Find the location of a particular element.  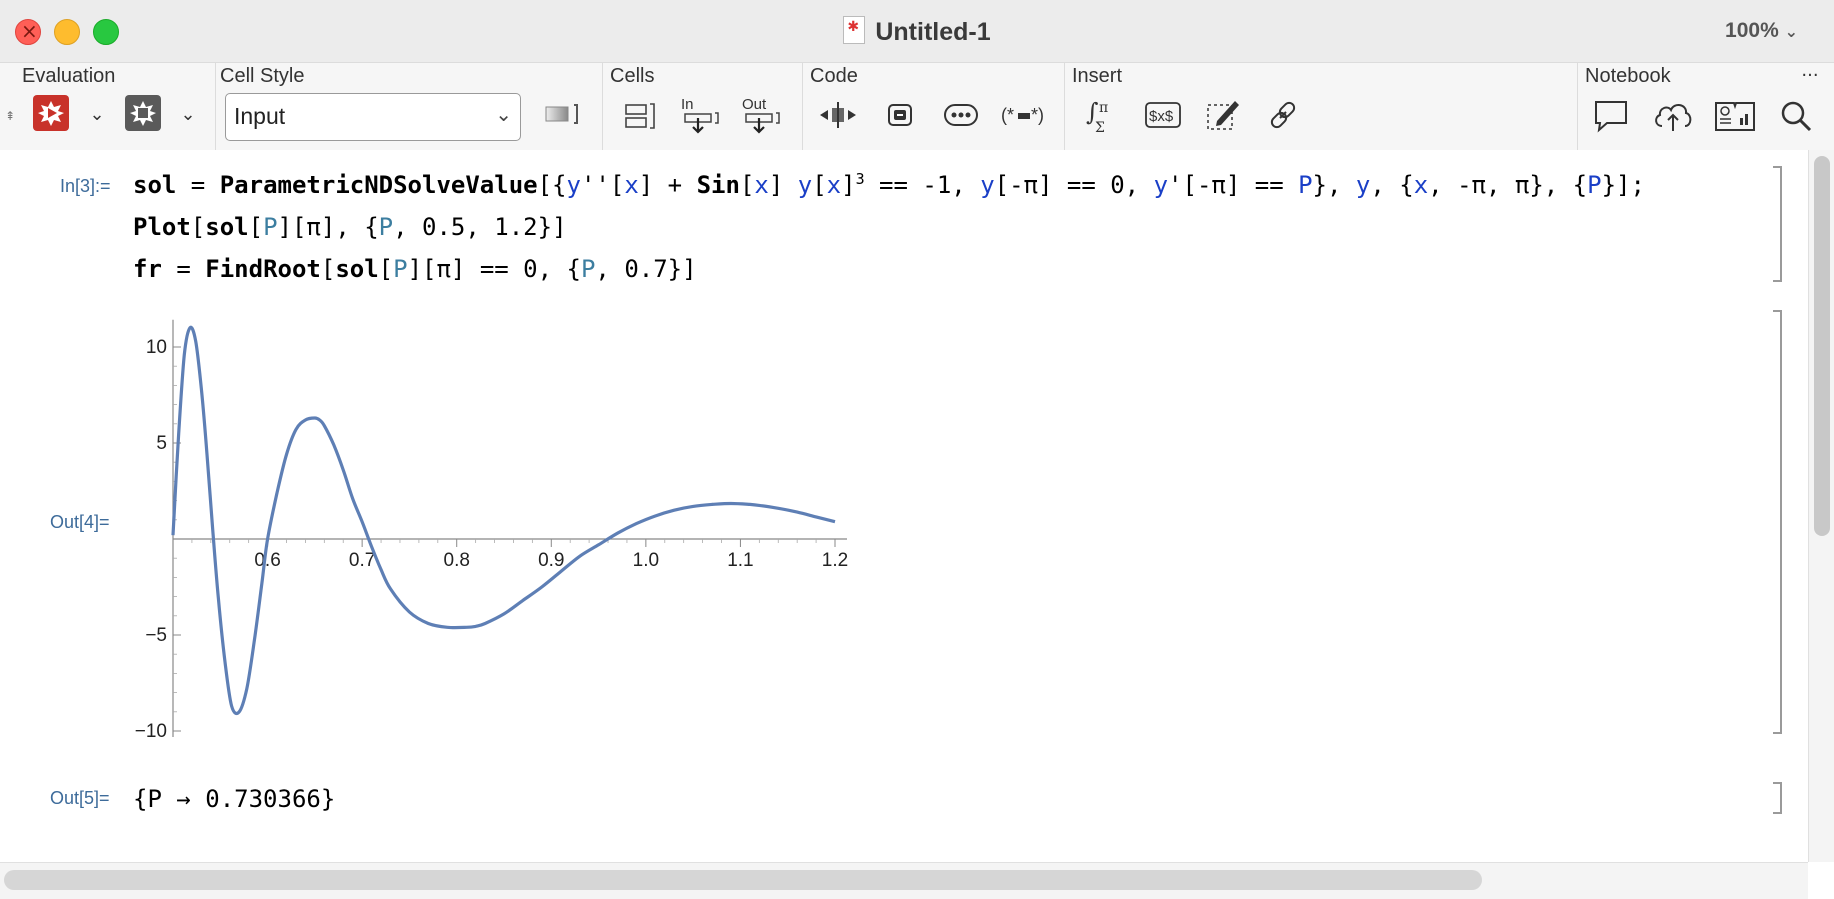

code-block-button is located at coordinates (900, 115).